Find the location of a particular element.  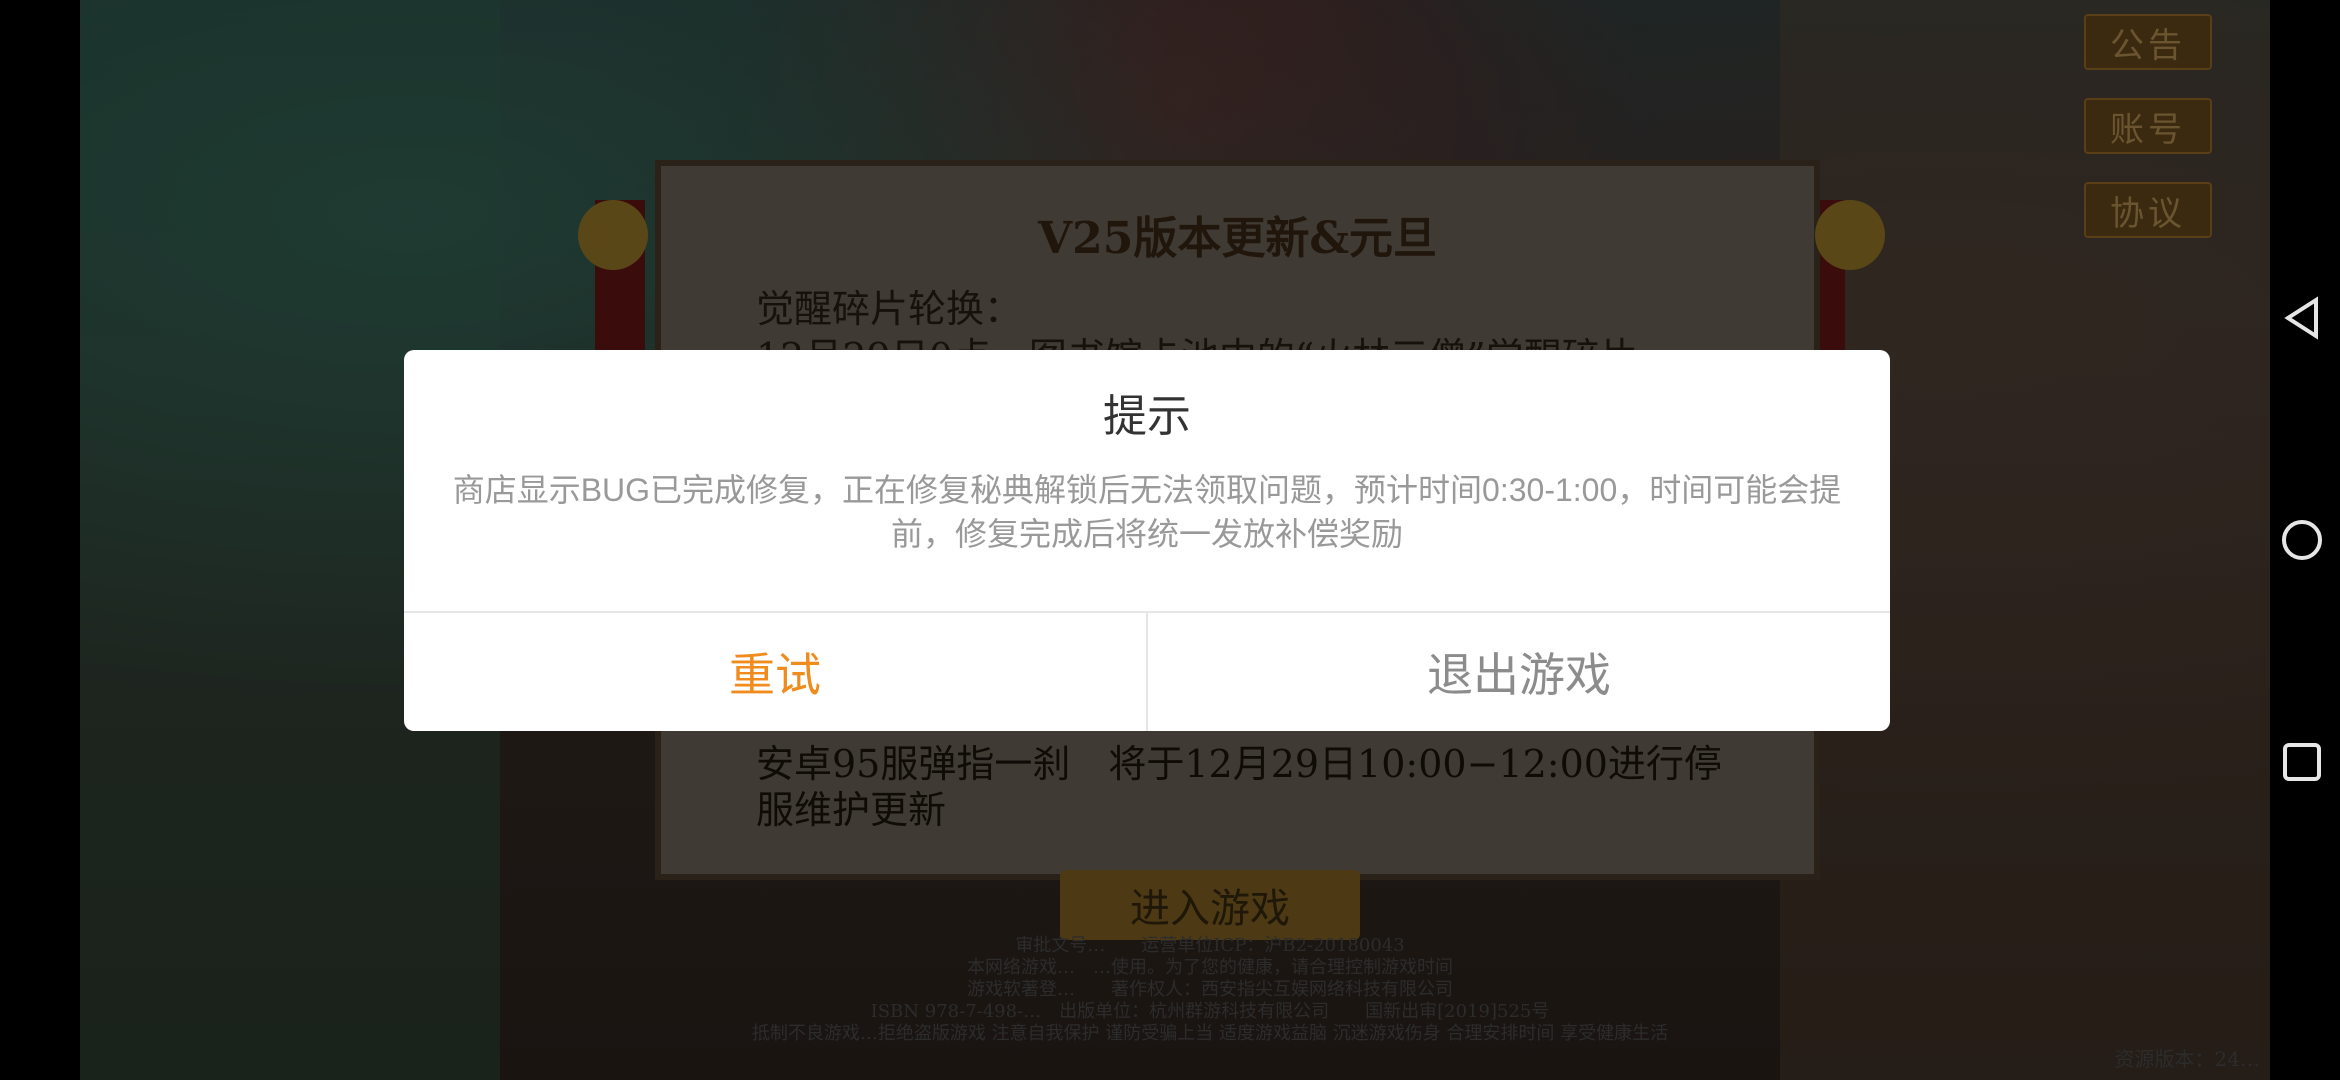

right-bell-icon is located at coordinates (1850, 235).